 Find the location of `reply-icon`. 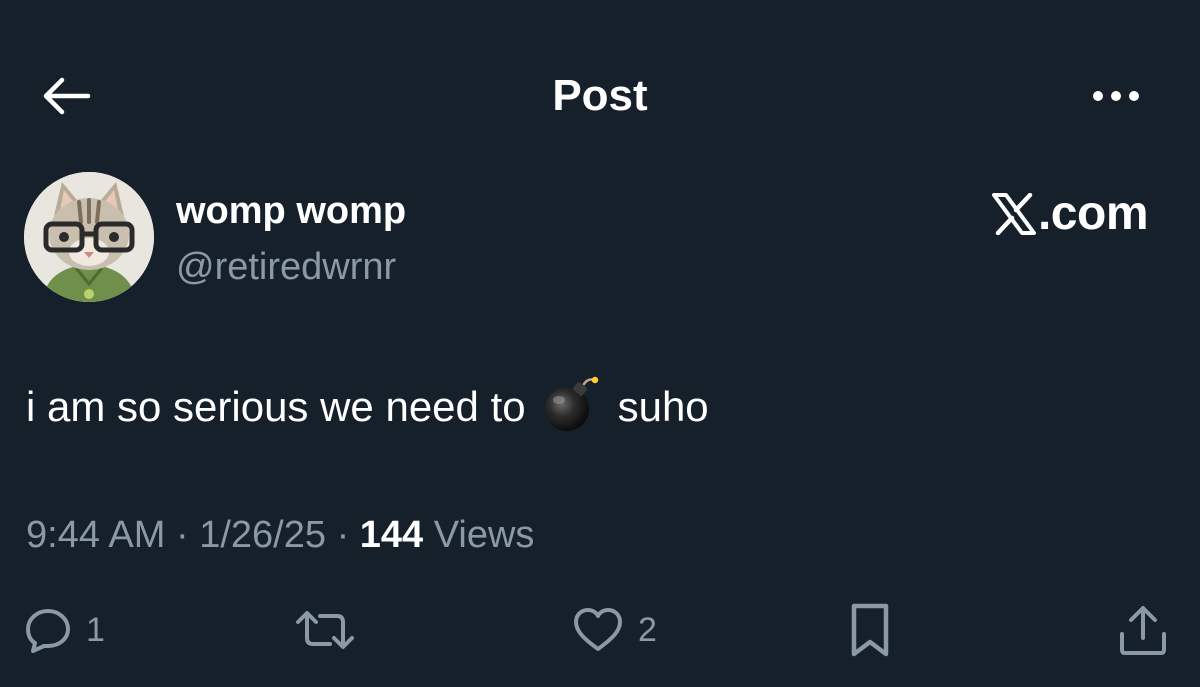

reply-icon is located at coordinates (48, 631).